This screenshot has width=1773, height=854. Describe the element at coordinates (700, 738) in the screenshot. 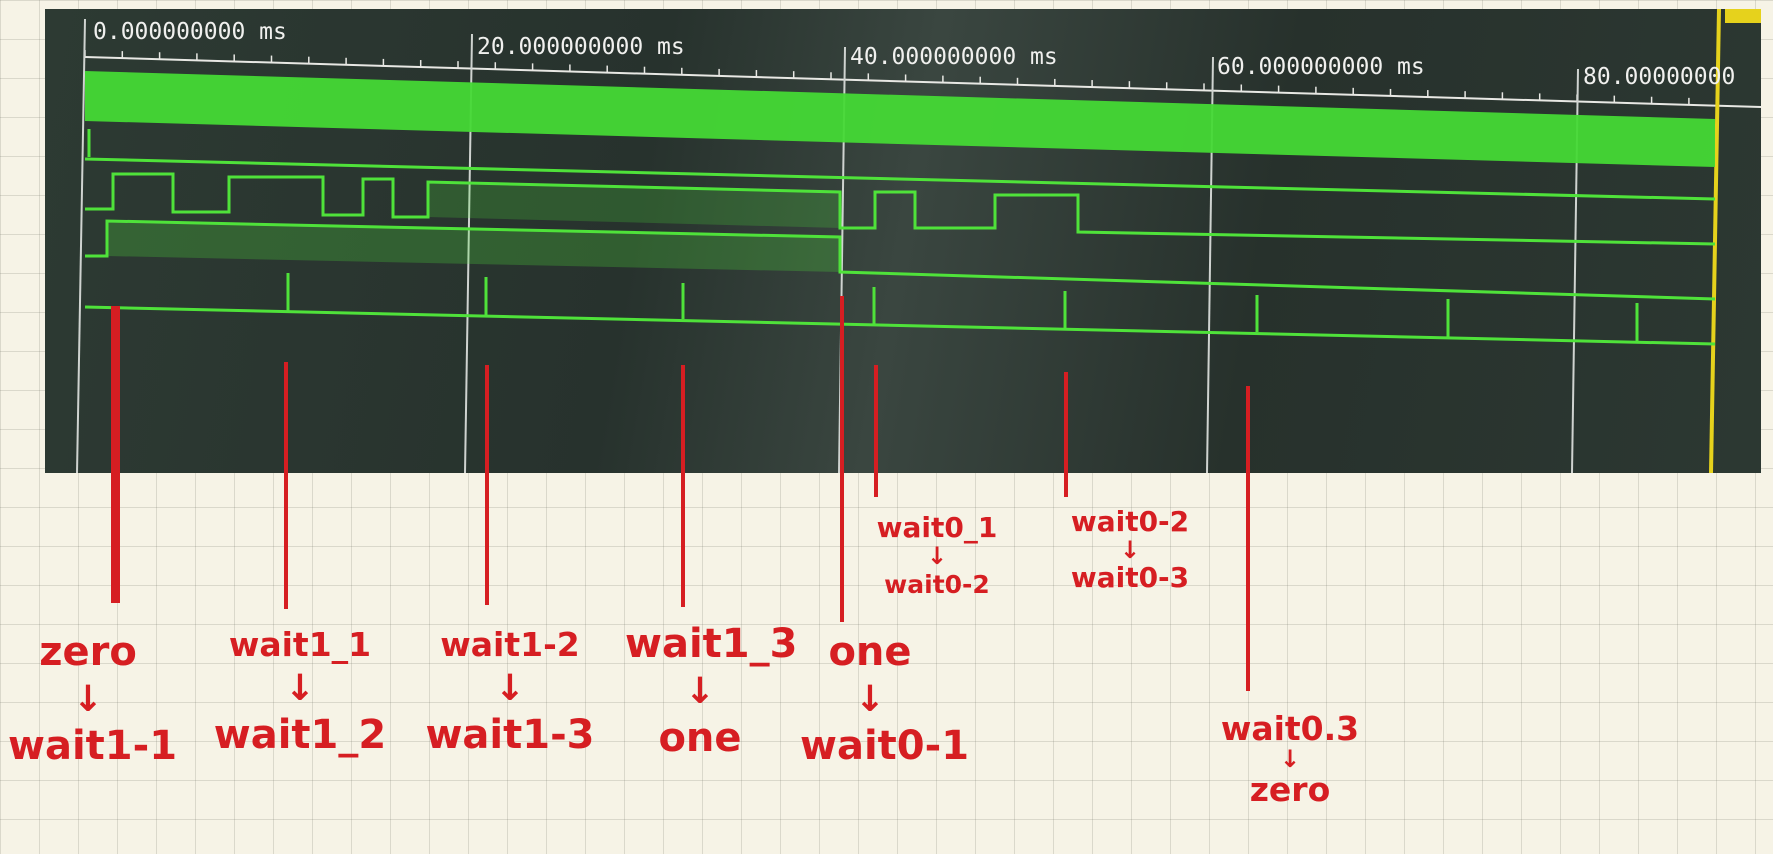

I see `state-to-label: one` at that location.